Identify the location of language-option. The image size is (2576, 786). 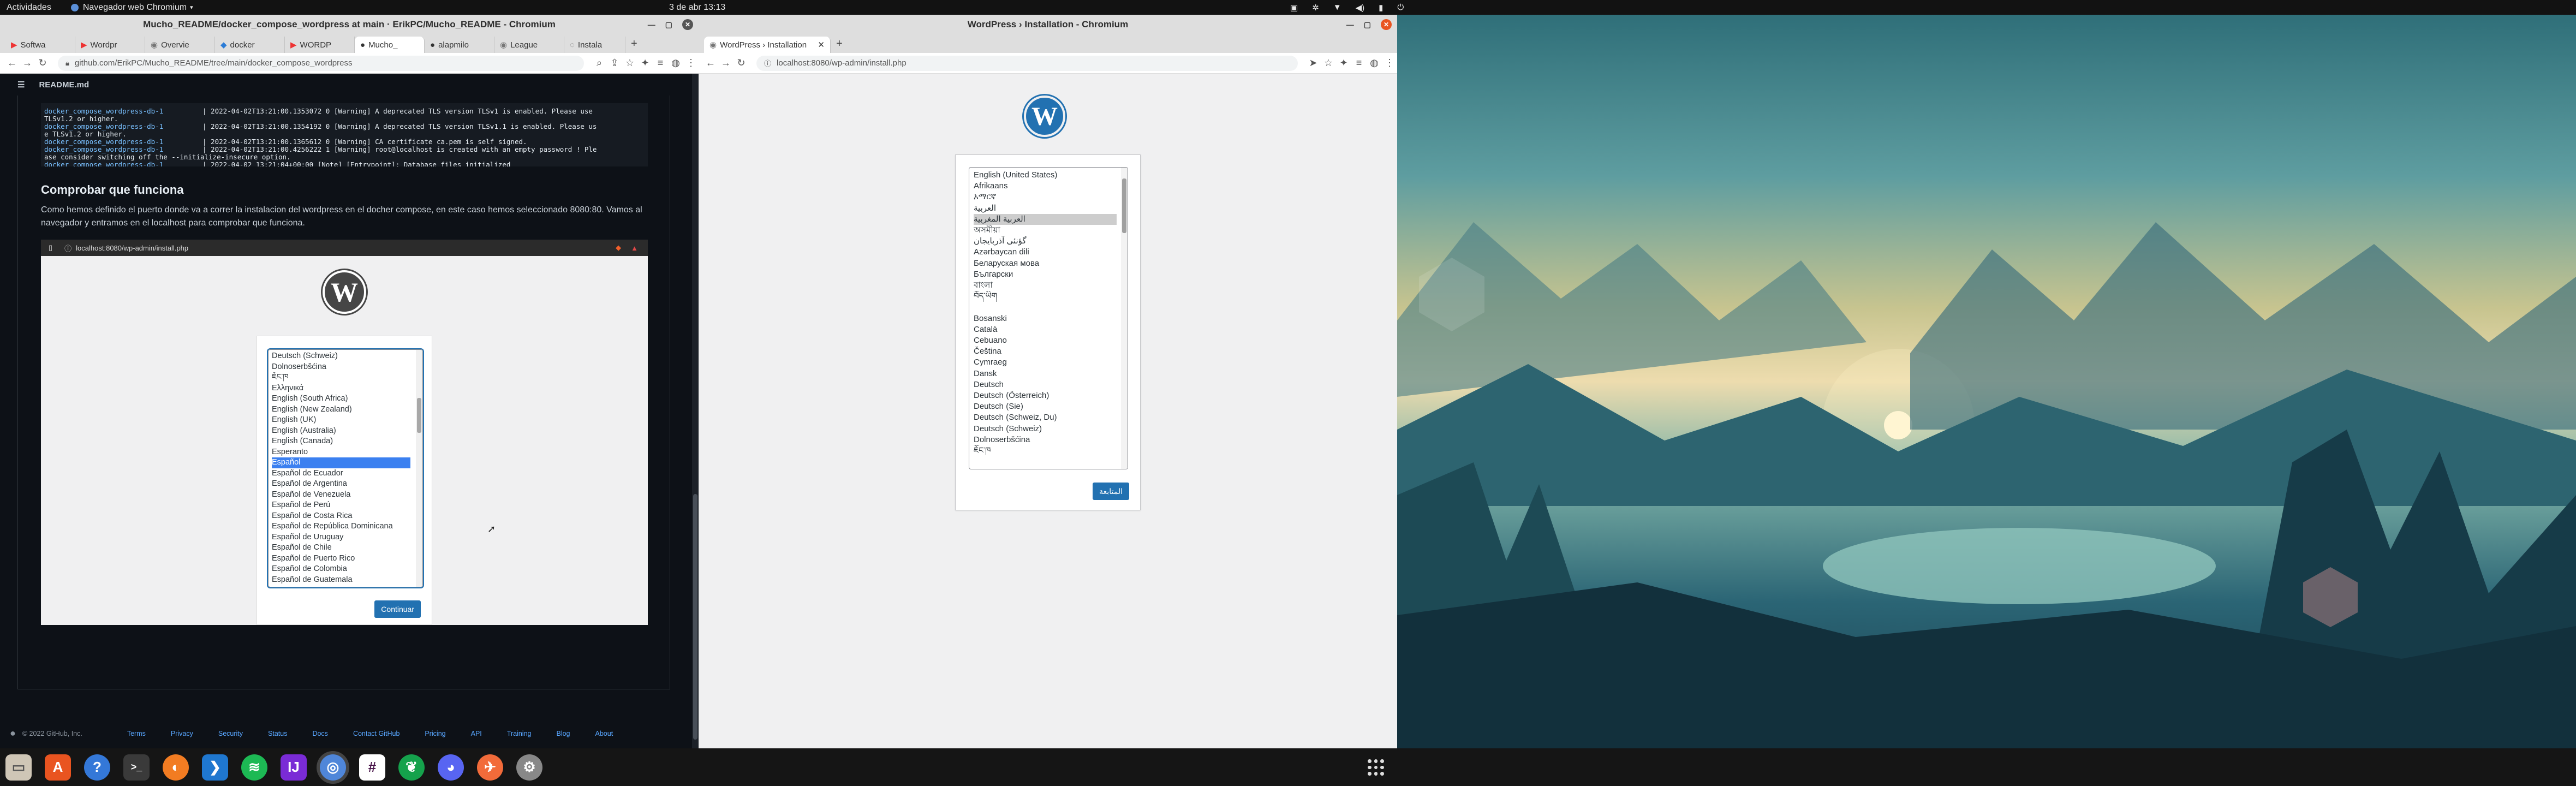
(1045, 307).